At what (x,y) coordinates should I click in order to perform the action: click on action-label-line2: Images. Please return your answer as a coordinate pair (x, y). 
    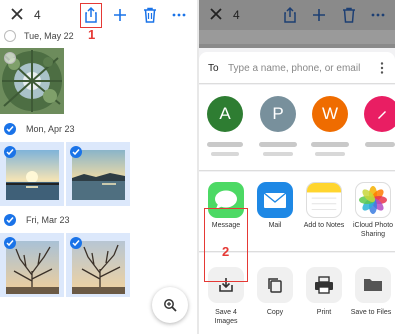
    Looking at the image, I should click on (226, 321).